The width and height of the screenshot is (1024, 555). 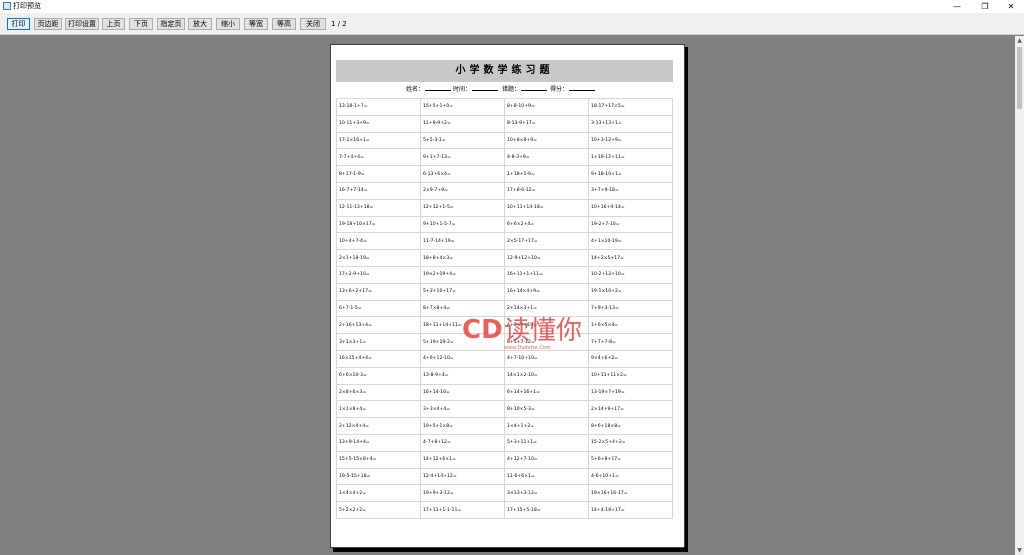 What do you see at coordinates (378, 392) in the screenshot?
I see `problem-cell: 2×8+6×3=` at bounding box center [378, 392].